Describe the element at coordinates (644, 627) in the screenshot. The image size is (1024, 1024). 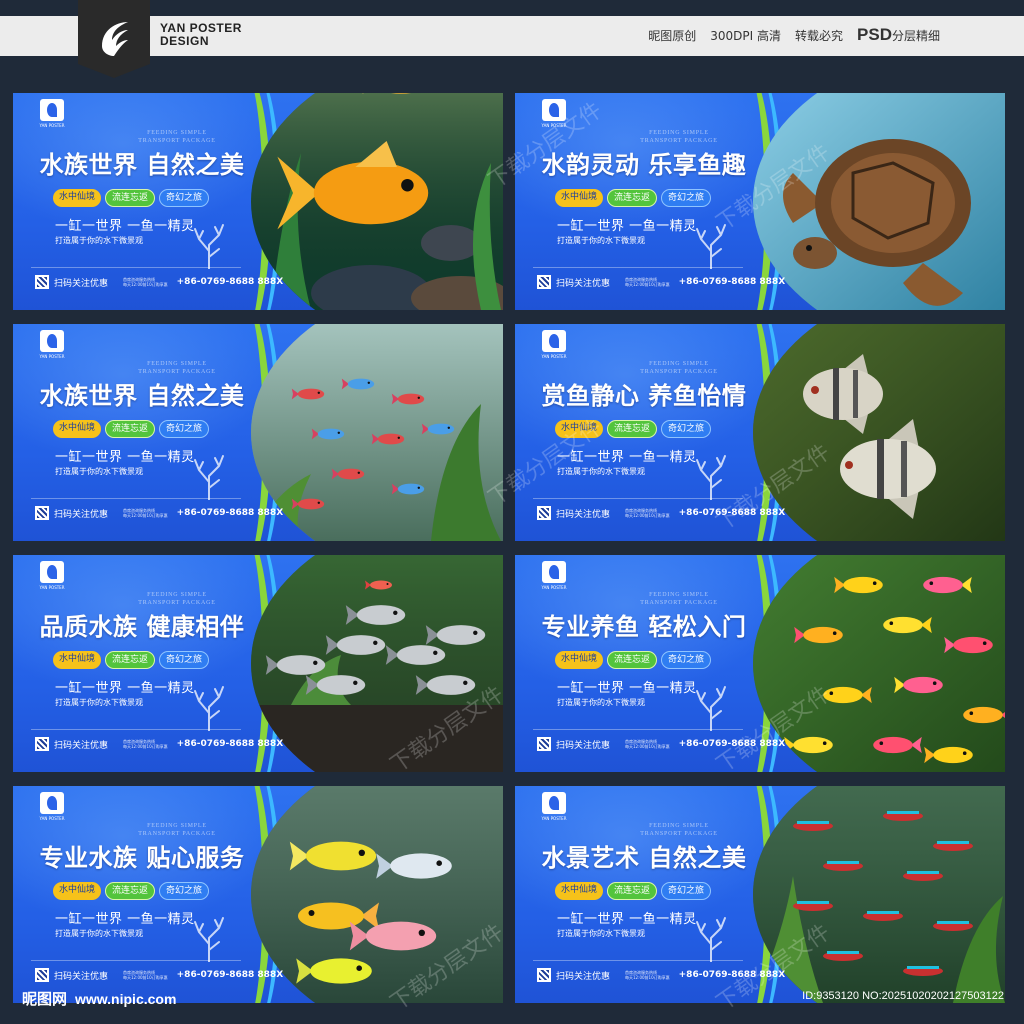
I see `banner-title: 专业养鱼 轻松入门` at that location.